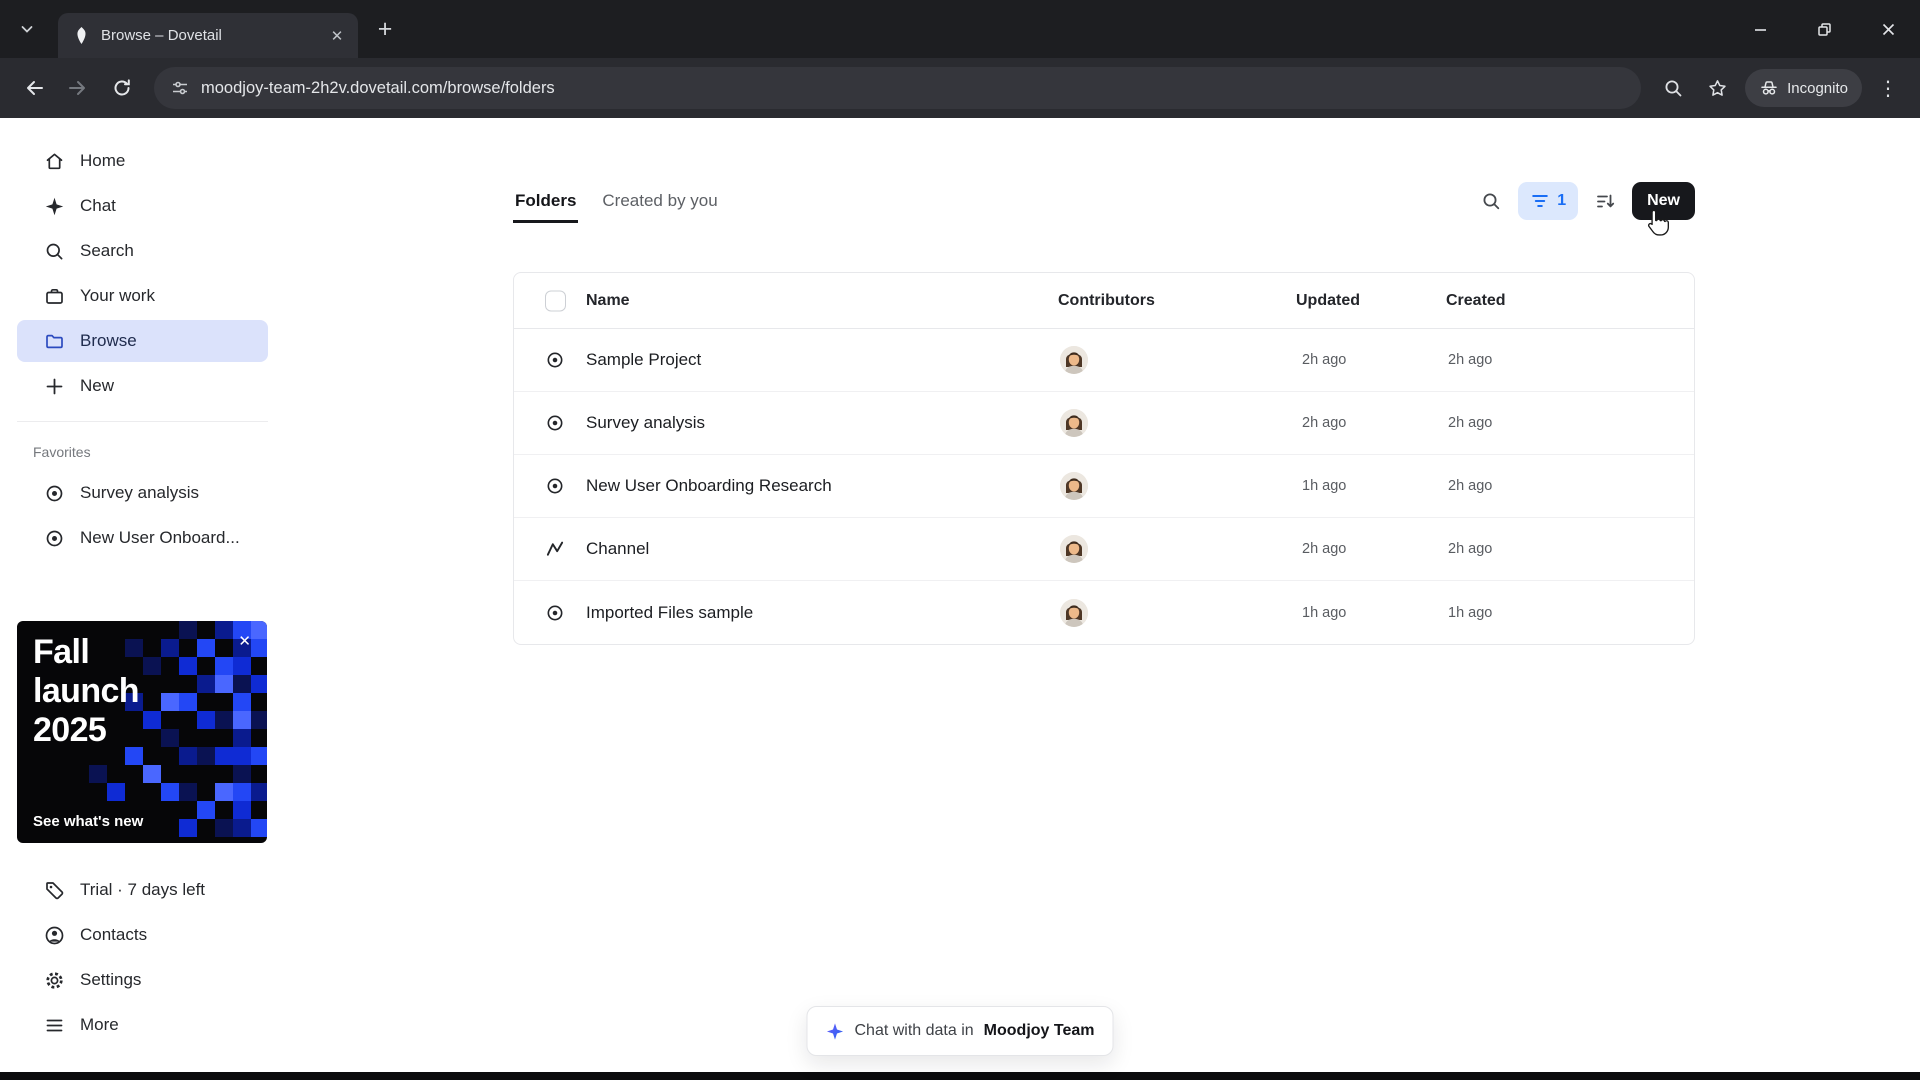 The image size is (1920, 1080). I want to click on filter-count-badge: 1, so click(1562, 200).